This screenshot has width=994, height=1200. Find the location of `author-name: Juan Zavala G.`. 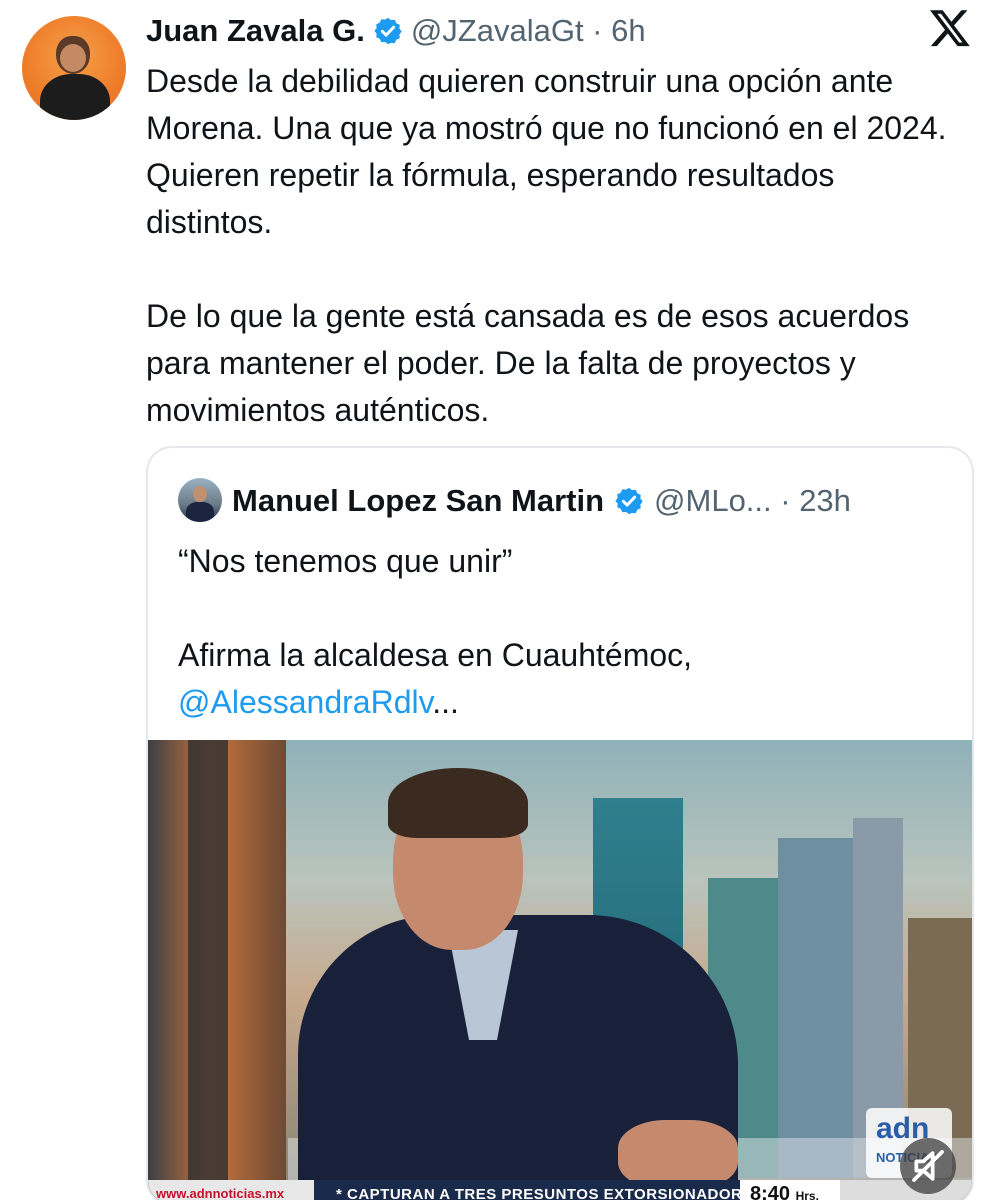

author-name: Juan Zavala G. is located at coordinates (255, 31).